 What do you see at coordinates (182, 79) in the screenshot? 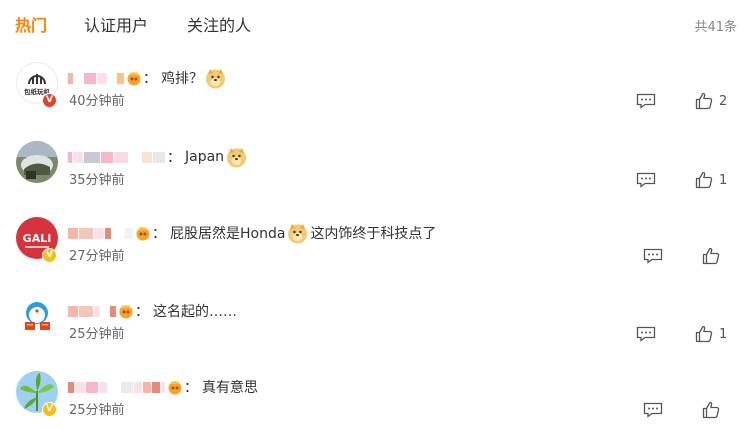
I see `comment-text: 鸡排？` at bounding box center [182, 79].